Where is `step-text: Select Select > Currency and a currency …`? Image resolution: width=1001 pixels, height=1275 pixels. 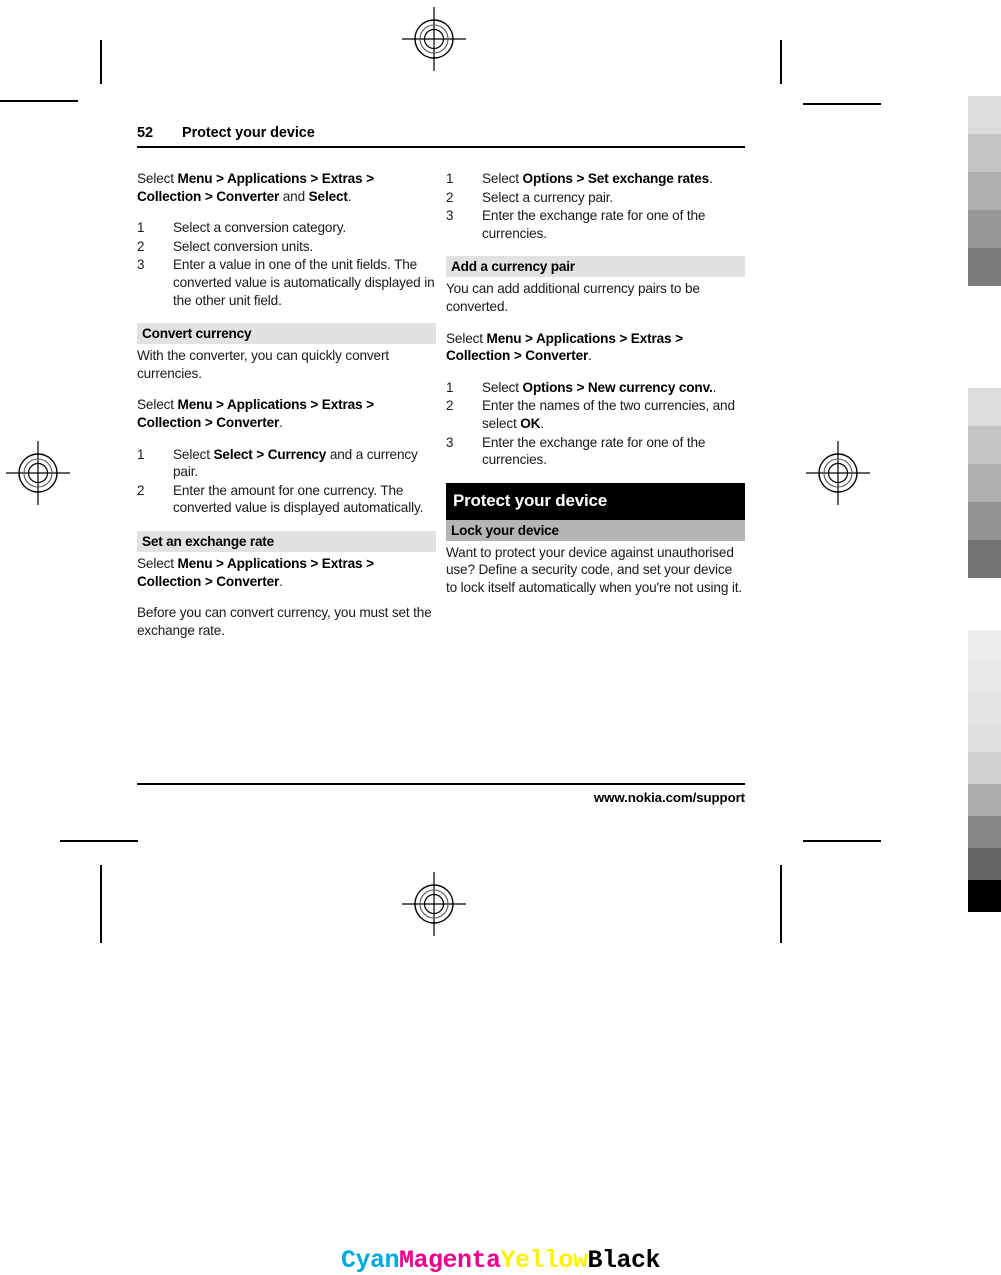 step-text: Select Select > Currency and a currency … is located at coordinates (304, 463).